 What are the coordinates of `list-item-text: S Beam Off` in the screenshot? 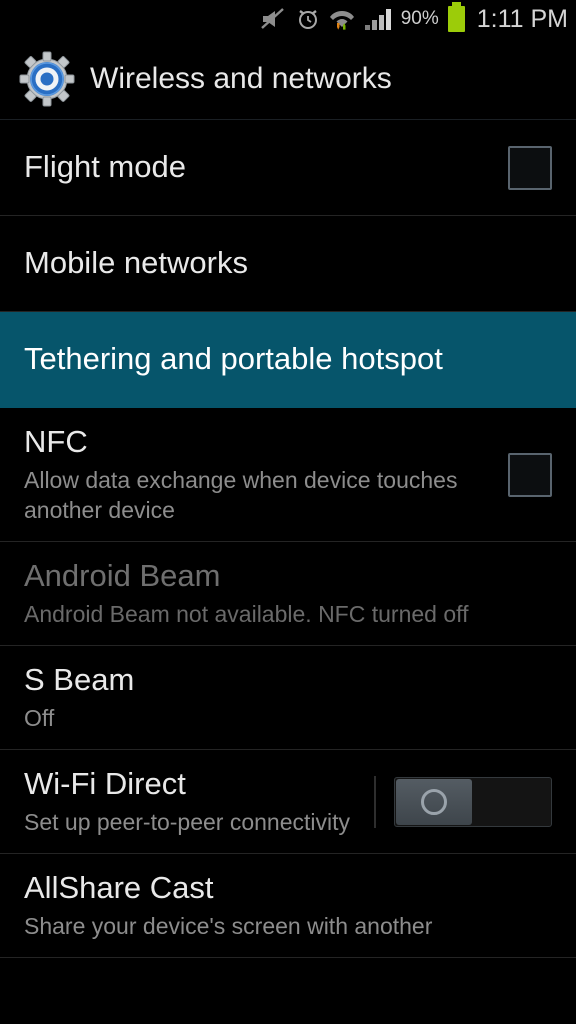 It's located at (288, 697).